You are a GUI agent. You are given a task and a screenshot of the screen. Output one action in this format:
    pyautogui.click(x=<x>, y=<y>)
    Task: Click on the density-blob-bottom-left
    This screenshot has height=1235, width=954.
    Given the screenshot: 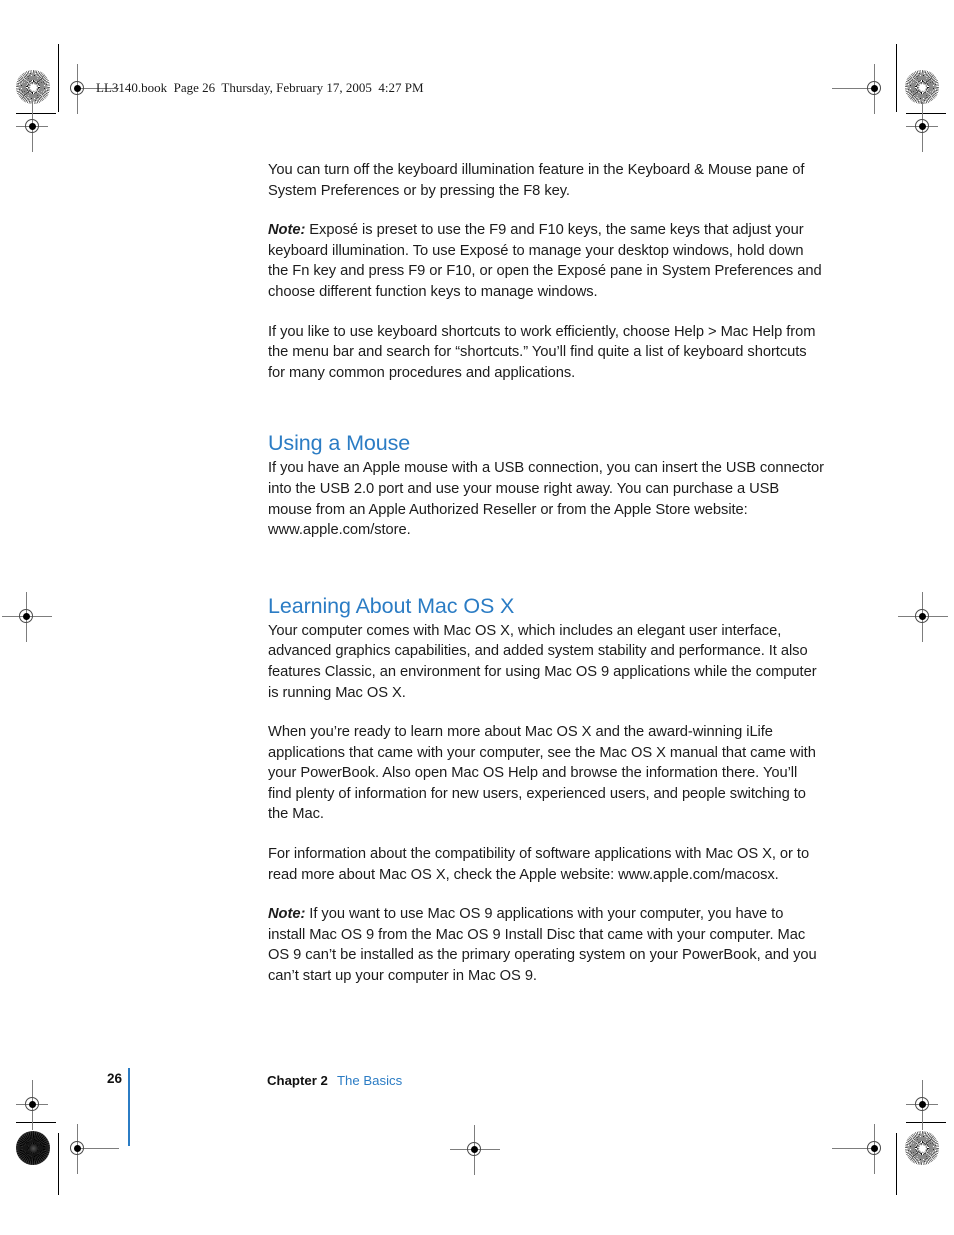 What is the action you would take?
    pyautogui.click(x=33, y=1148)
    